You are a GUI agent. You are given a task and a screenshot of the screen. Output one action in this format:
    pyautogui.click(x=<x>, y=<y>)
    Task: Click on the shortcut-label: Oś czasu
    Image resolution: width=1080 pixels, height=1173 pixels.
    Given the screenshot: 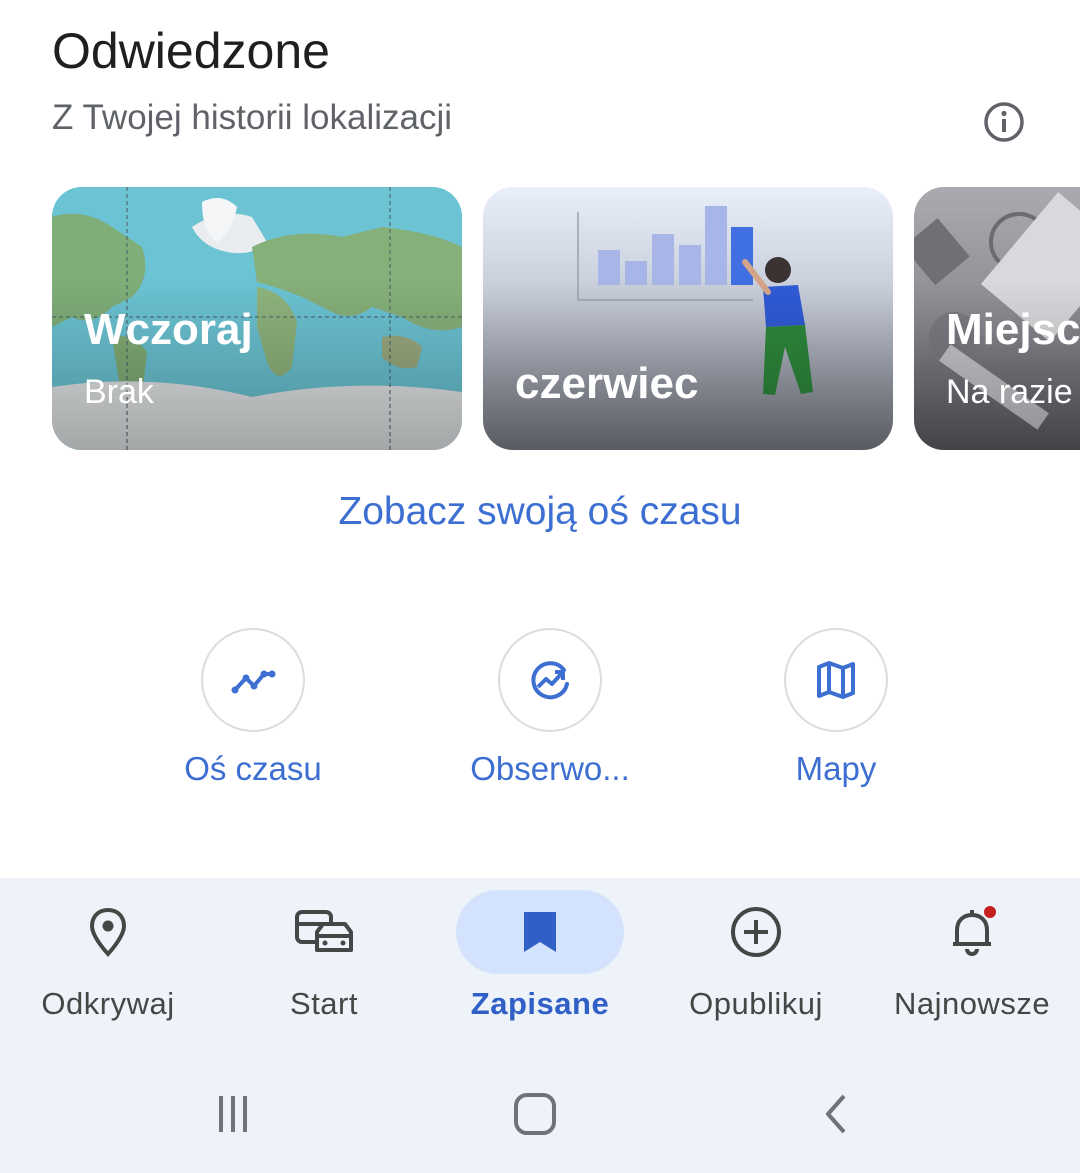 What is the action you would take?
    pyautogui.click(x=253, y=768)
    